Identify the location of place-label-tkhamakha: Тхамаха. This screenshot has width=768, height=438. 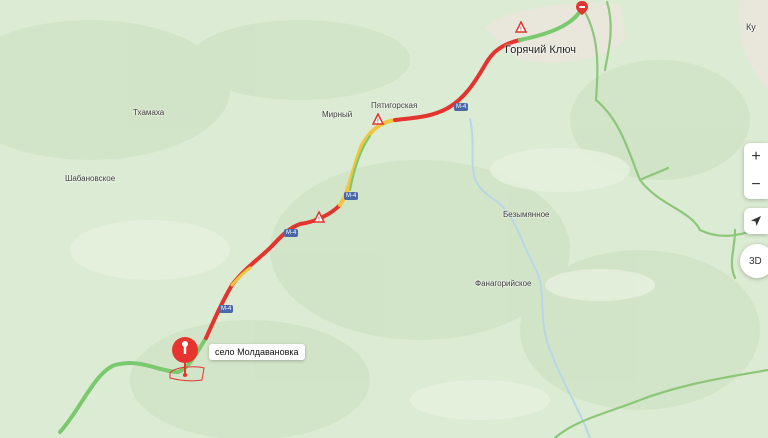
(148, 112).